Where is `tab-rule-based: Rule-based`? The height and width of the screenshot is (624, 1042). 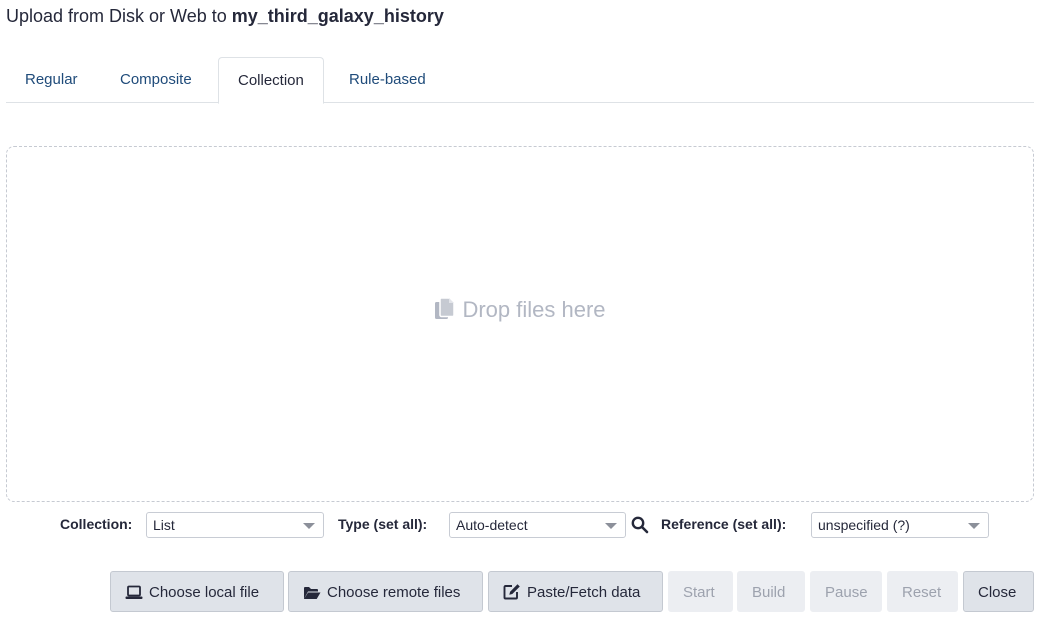
tab-rule-based: Rule-based is located at coordinates (387, 80).